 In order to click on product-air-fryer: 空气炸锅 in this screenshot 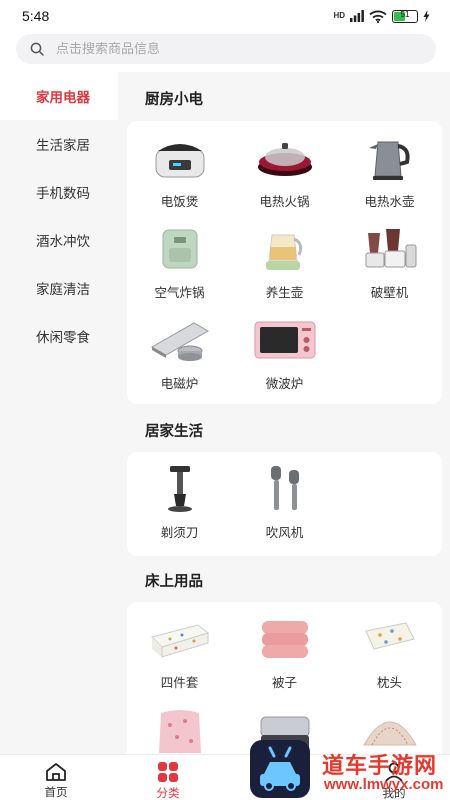, I will do `click(179, 269)`.